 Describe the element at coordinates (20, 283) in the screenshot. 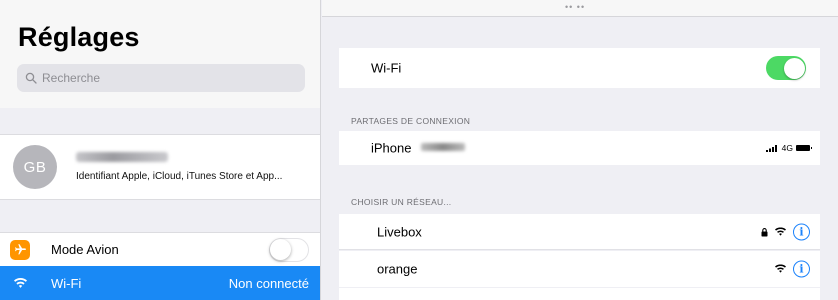

I see `wifi-icon` at that location.